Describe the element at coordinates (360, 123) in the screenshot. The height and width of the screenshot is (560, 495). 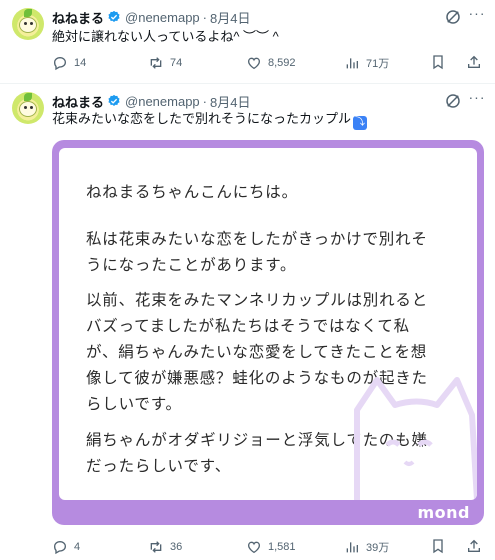
I see `arrow-emoji-icon: ⤵` at that location.